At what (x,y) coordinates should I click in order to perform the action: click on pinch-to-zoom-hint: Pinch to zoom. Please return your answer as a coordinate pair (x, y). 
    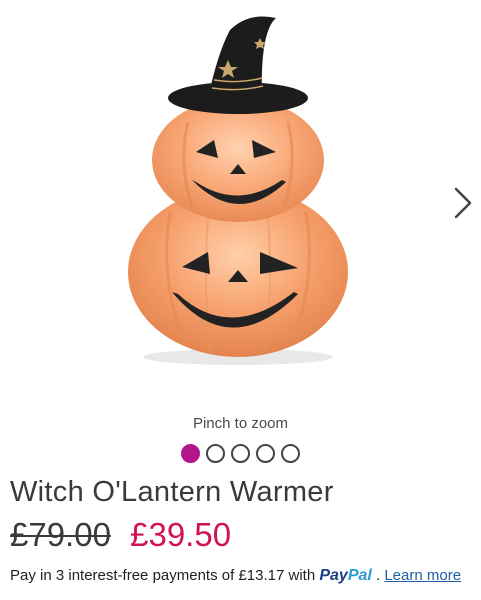
    Looking at the image, I should click on (240, 423).